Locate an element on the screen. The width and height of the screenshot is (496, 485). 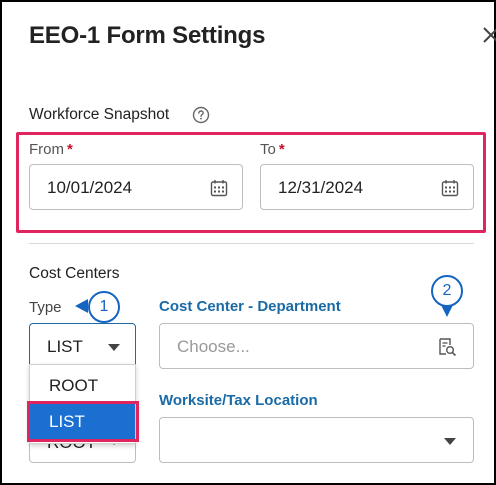
workforce-snapshot-label: Workforce Snapshot is located at coordinates (99, 114).